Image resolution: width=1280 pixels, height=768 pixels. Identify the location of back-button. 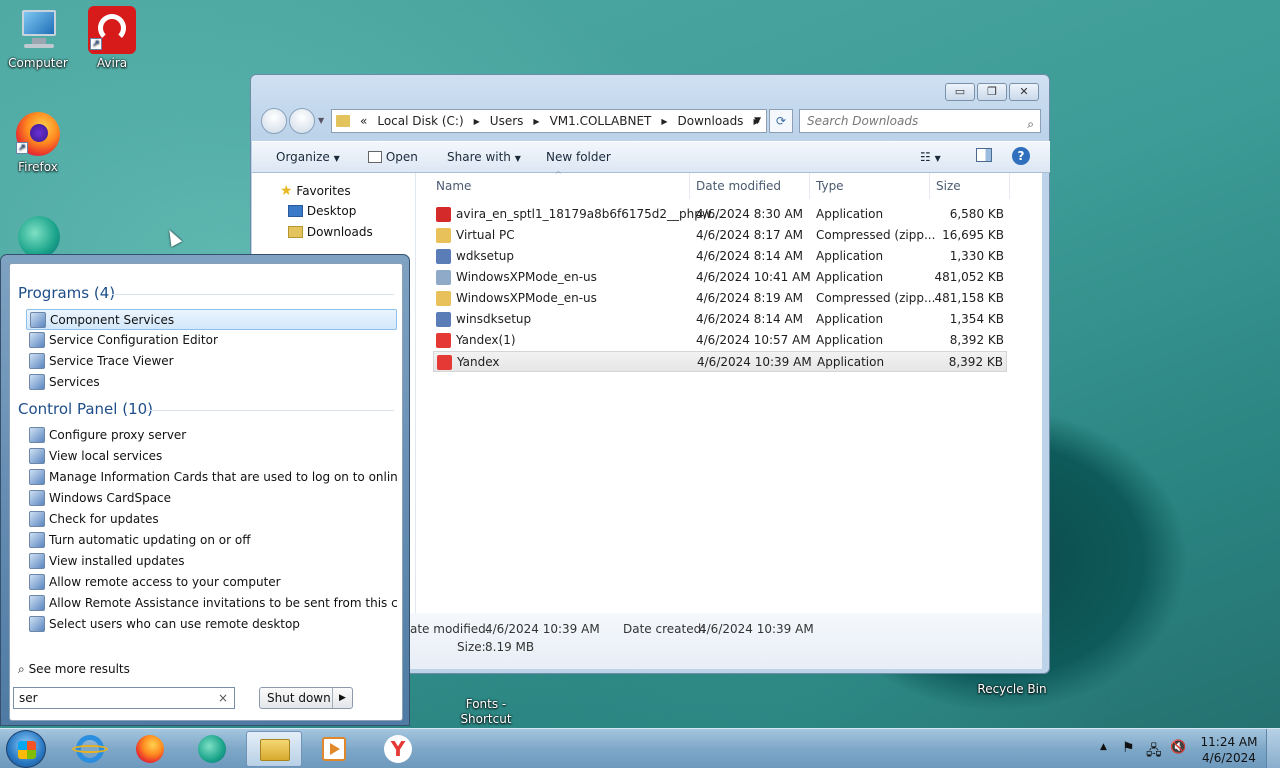
(274, 121).